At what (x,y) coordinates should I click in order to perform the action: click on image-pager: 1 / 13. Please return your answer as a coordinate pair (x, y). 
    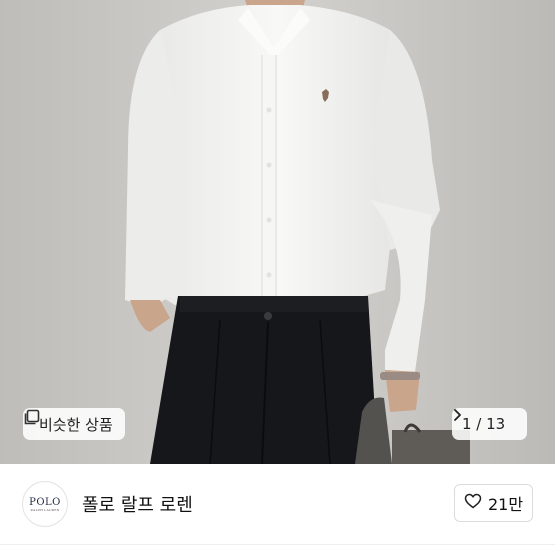
    Looking at the image, I should click on (490, 424).